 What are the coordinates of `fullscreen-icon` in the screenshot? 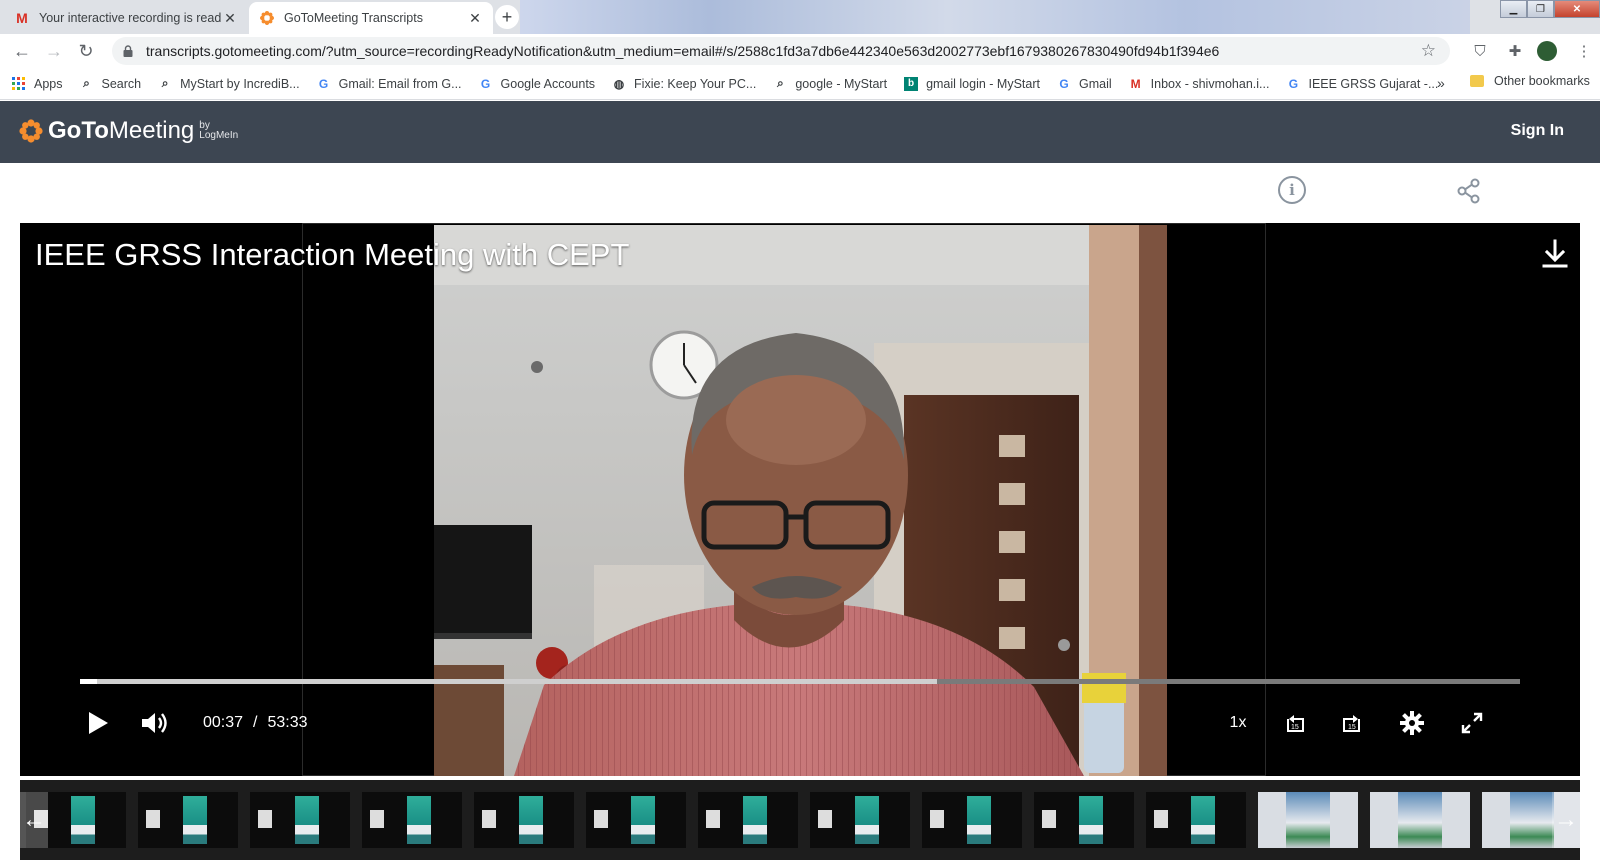 It's located at (1472, 723).